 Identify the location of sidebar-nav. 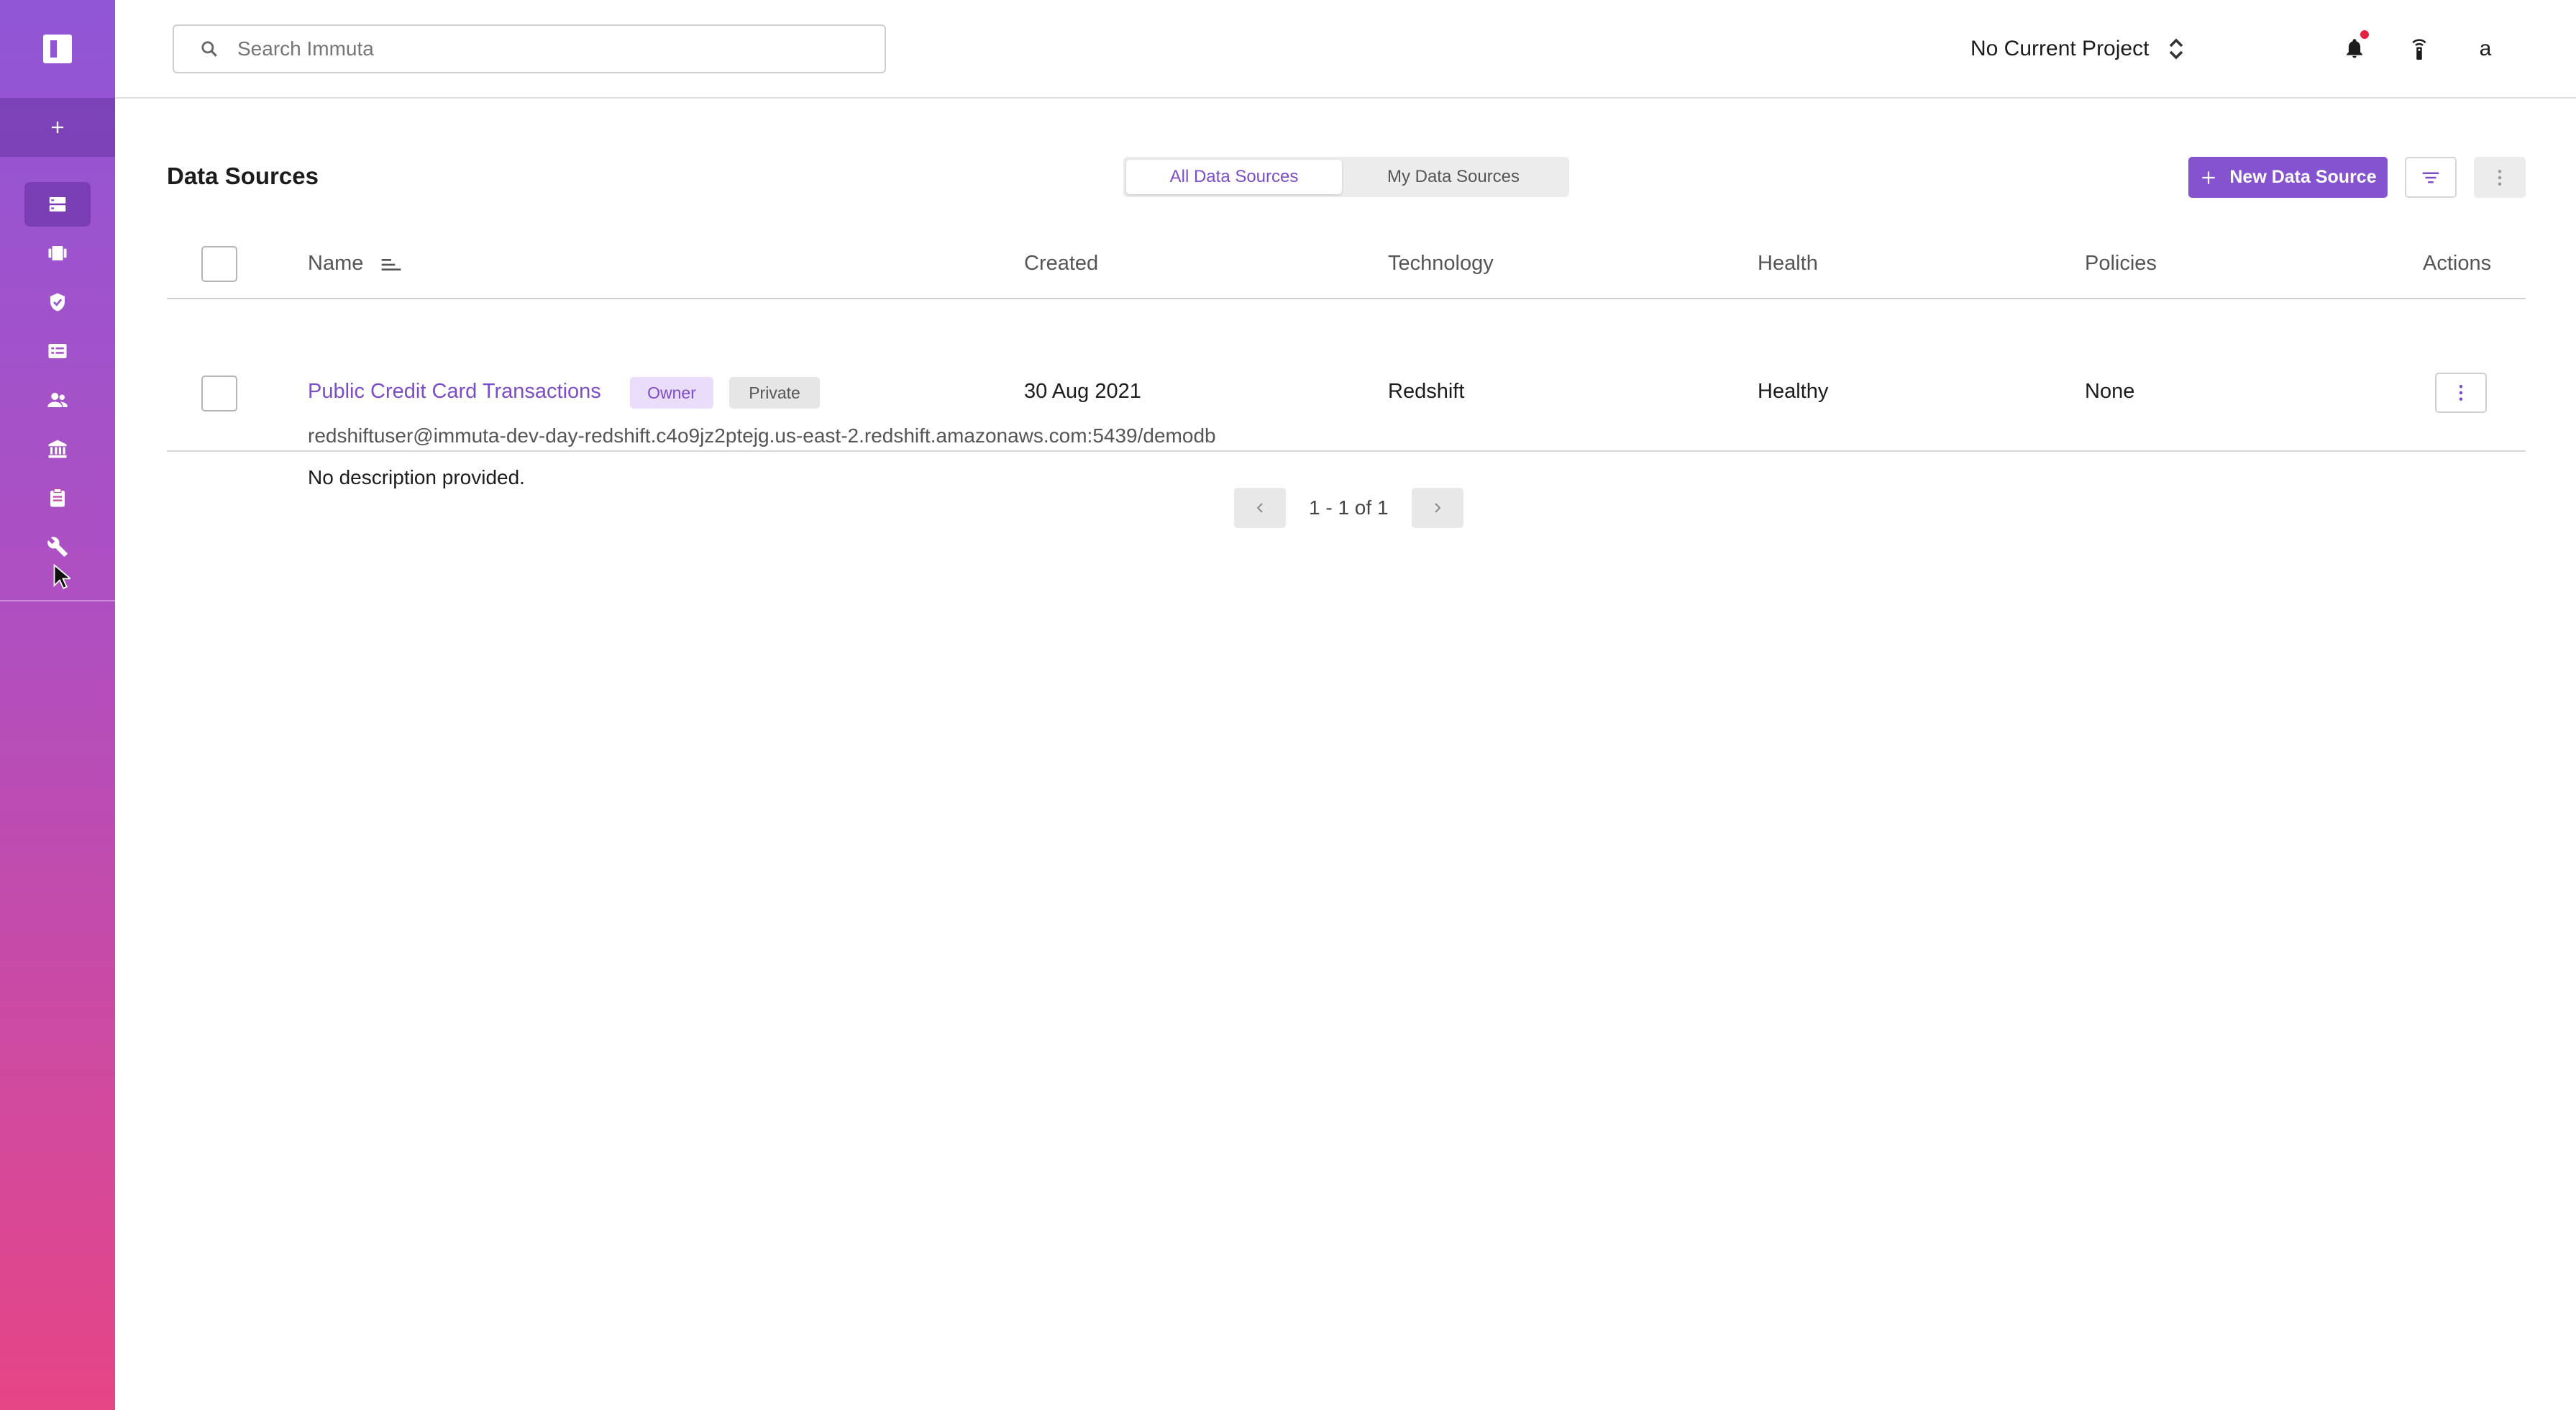
(57, 375).